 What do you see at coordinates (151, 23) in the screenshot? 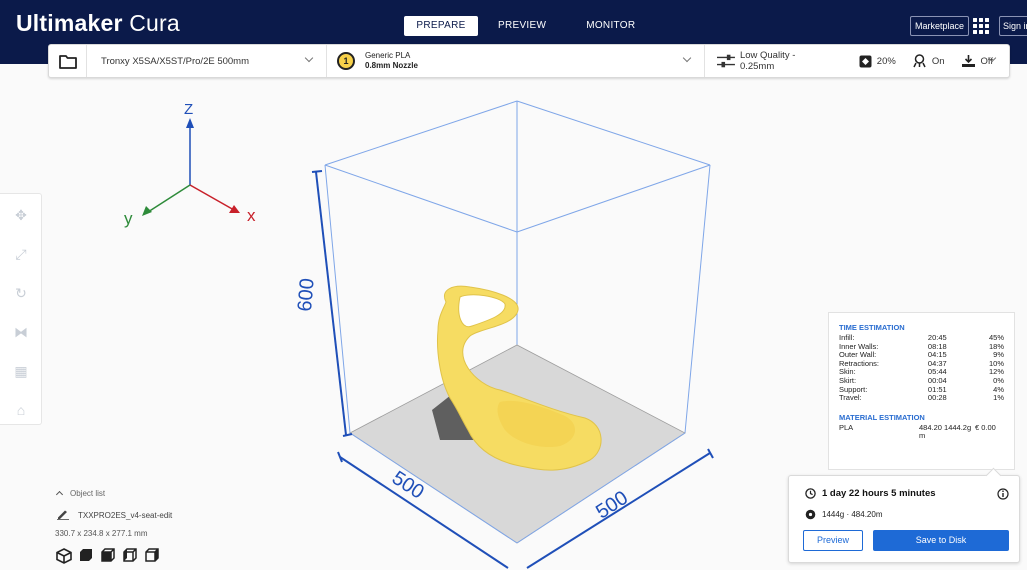
I see `logo-light: Cura` at bounding box center [151, 23].